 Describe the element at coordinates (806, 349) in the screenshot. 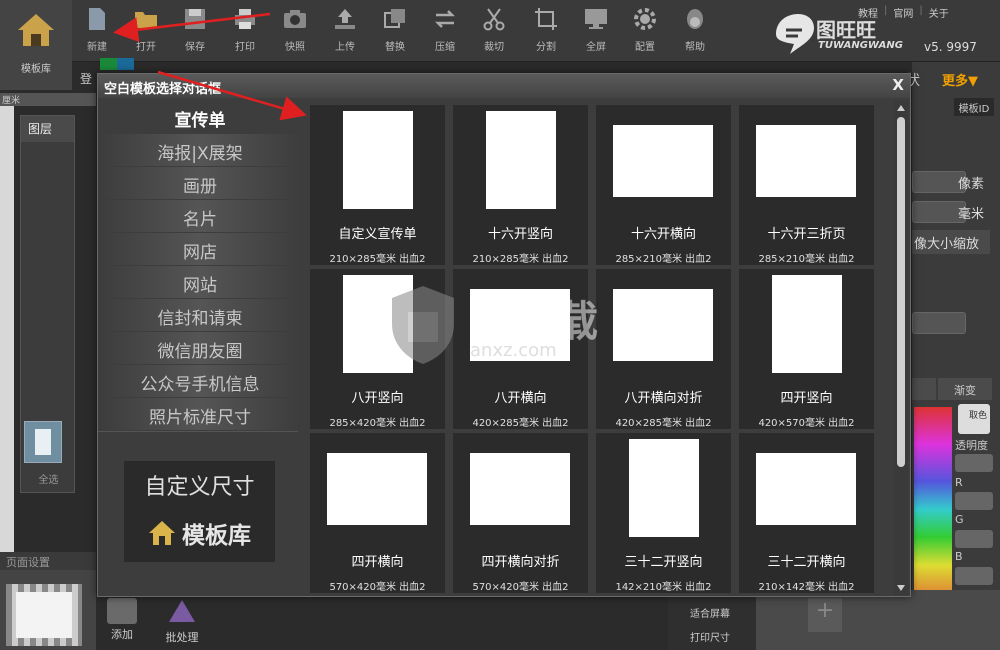

I see `template-card: 四开竖向 420×570毫米 出血2` at that location.